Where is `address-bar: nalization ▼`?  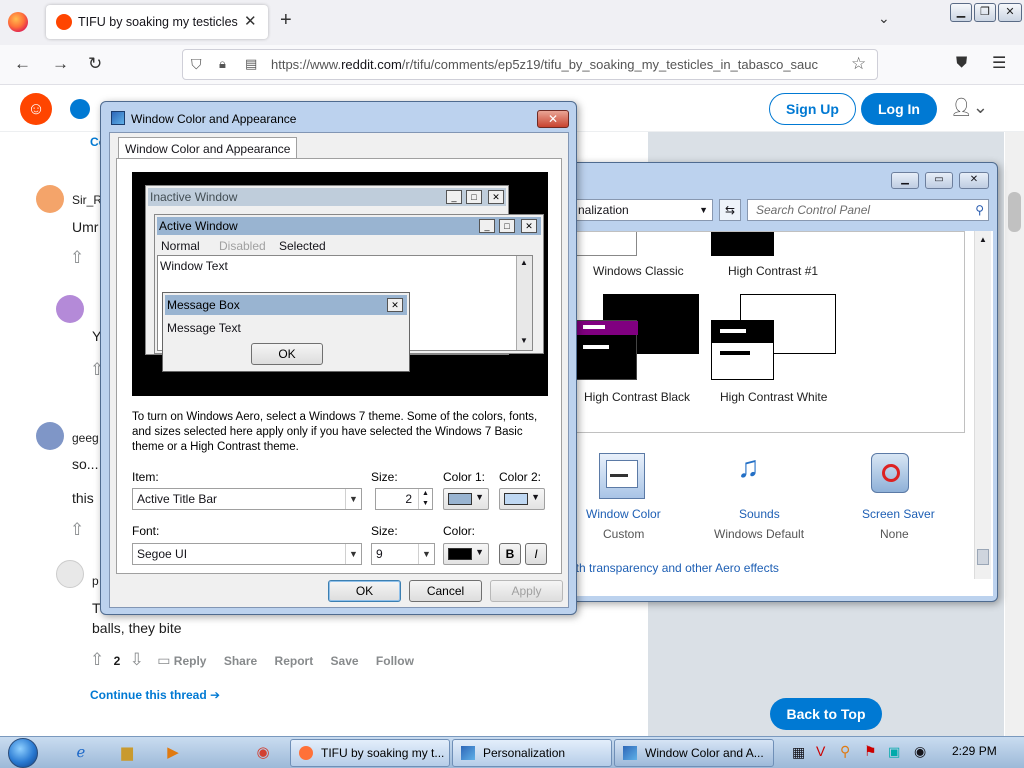 address-bar: nalization ▼ is located at coordinates (643, 210).